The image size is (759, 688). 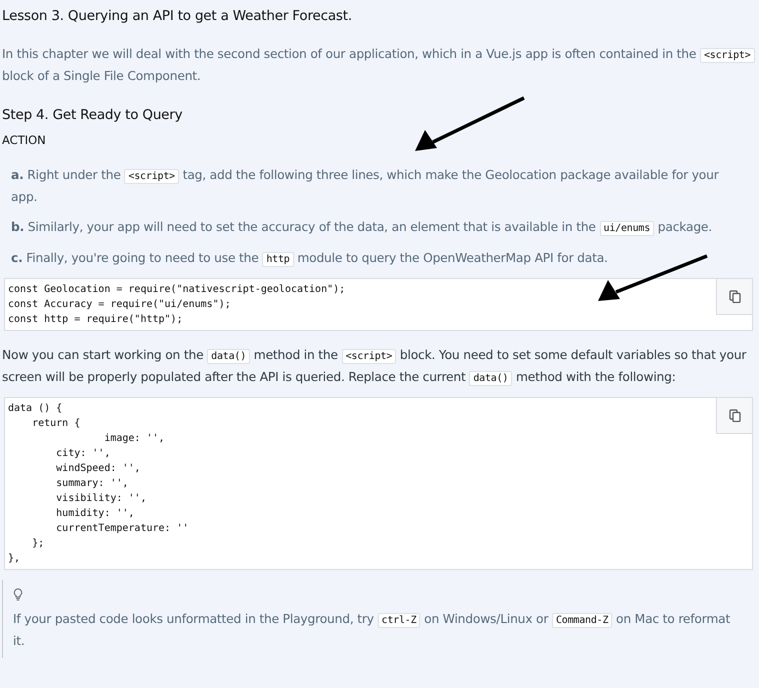 I want to click on tip-text: If your pasted code looks unformatted in the Playground, try ctrl-Z on Windows/Linux or Command-Z on Mac to reformat it., so click(x=372, y=630).